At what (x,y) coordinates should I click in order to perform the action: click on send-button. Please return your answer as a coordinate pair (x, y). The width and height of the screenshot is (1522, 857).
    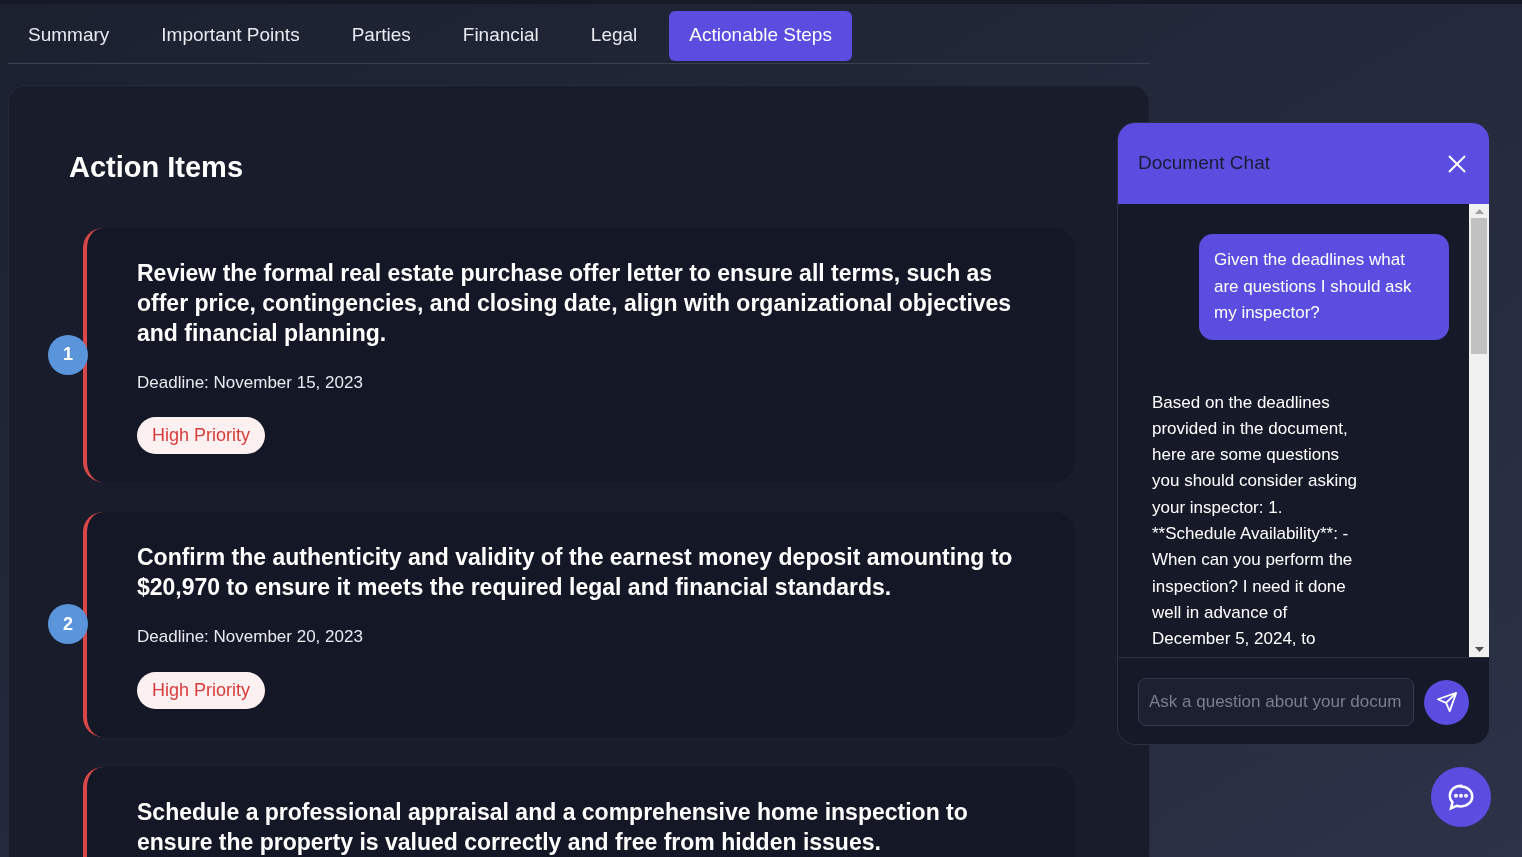
    Looking at the image, I should click on (1446, 702).